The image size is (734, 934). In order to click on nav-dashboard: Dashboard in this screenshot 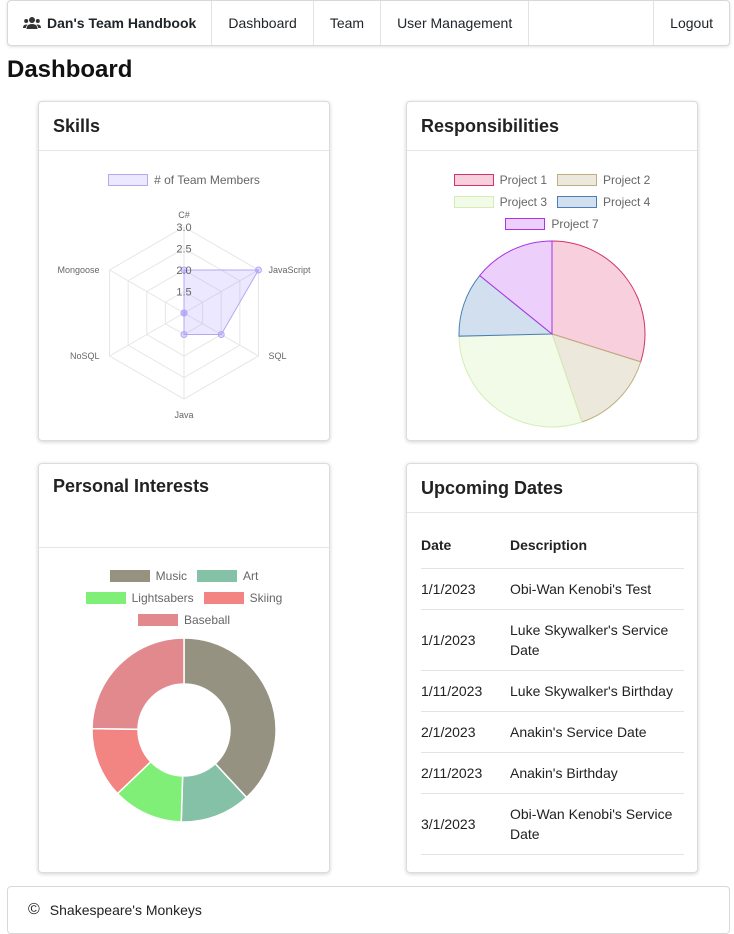, I will do `click(263, 23)`.